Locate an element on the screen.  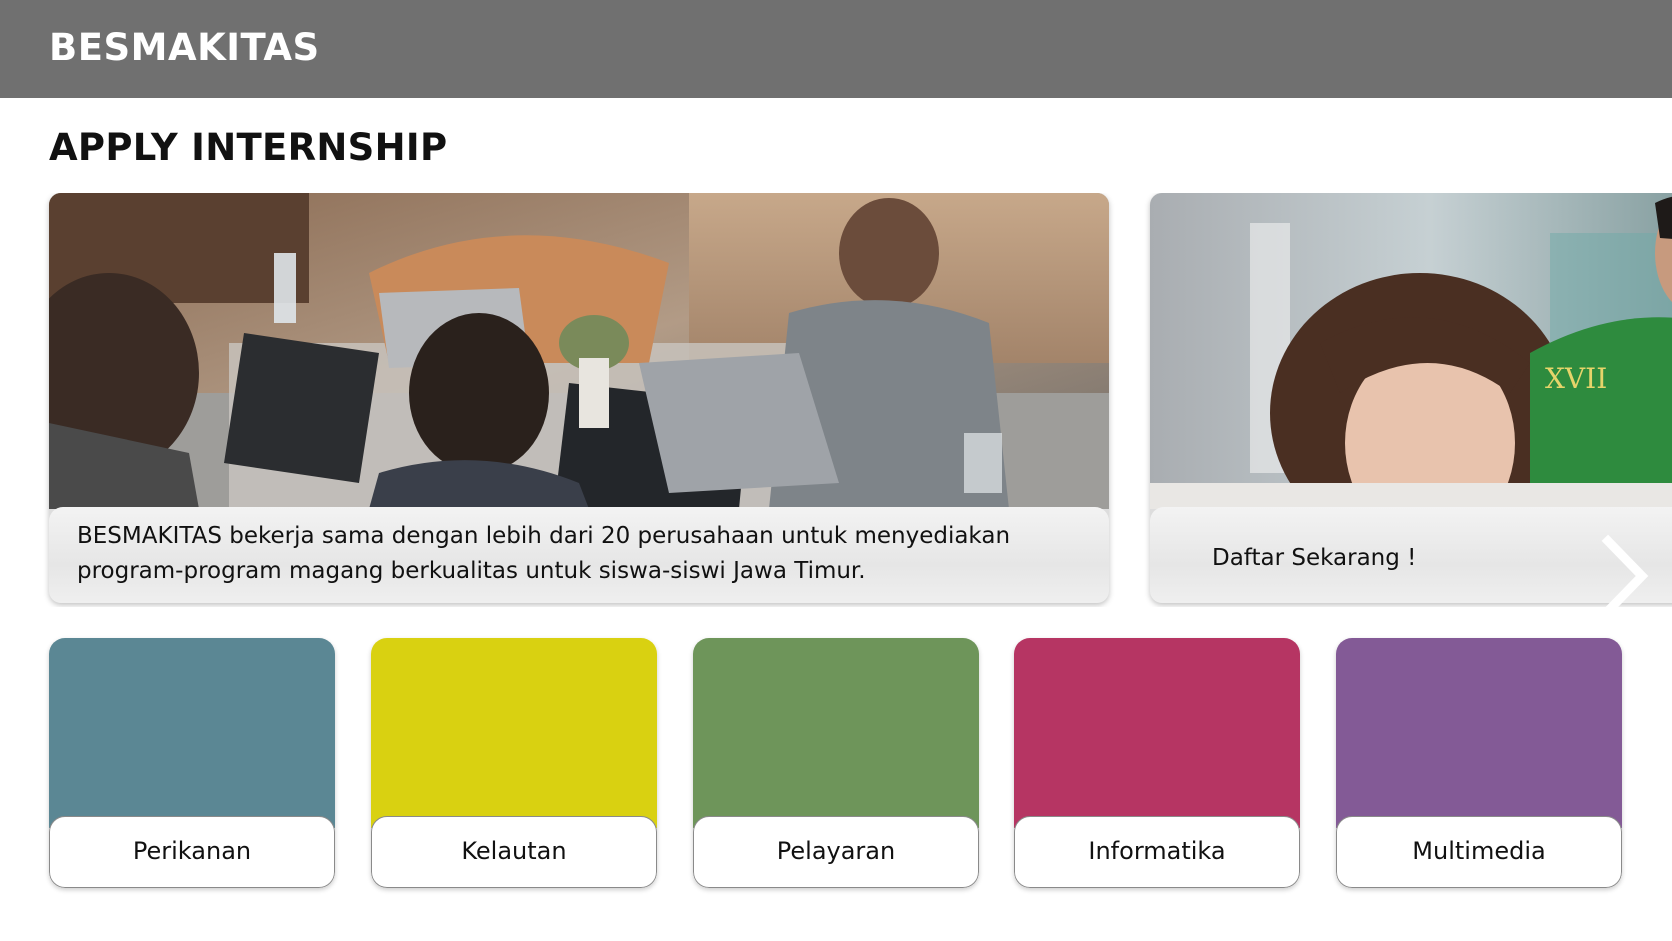
category-label-box: Pelayaran is located at coordinates (836, 852).